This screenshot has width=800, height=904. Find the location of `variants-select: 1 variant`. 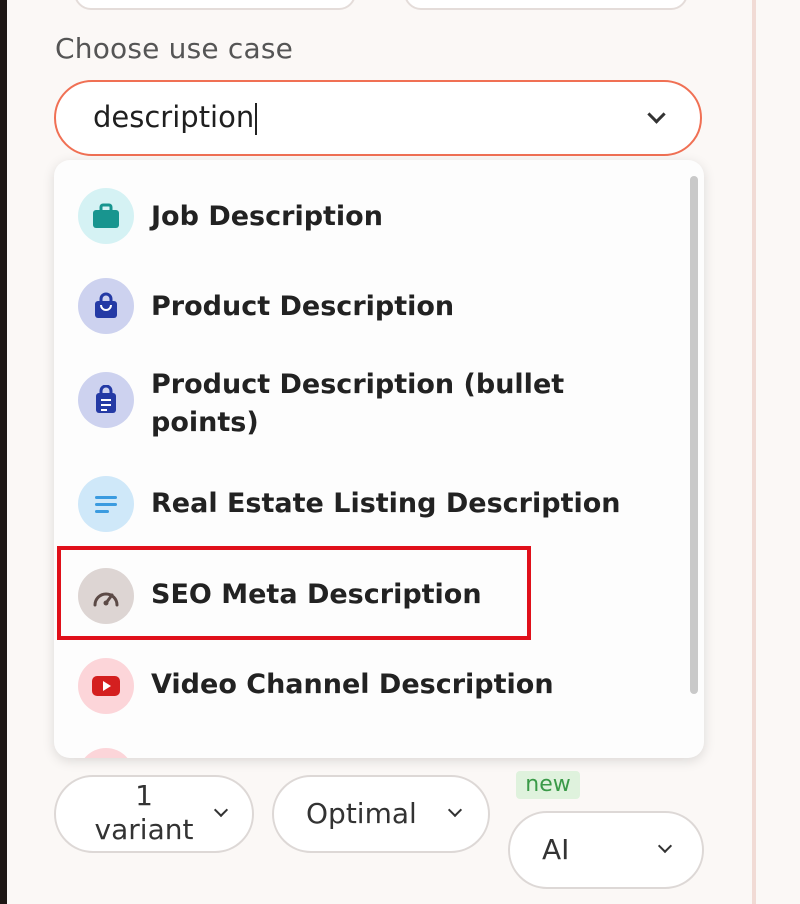

variants-select: 1 variant is located at coordinates (154, 814).